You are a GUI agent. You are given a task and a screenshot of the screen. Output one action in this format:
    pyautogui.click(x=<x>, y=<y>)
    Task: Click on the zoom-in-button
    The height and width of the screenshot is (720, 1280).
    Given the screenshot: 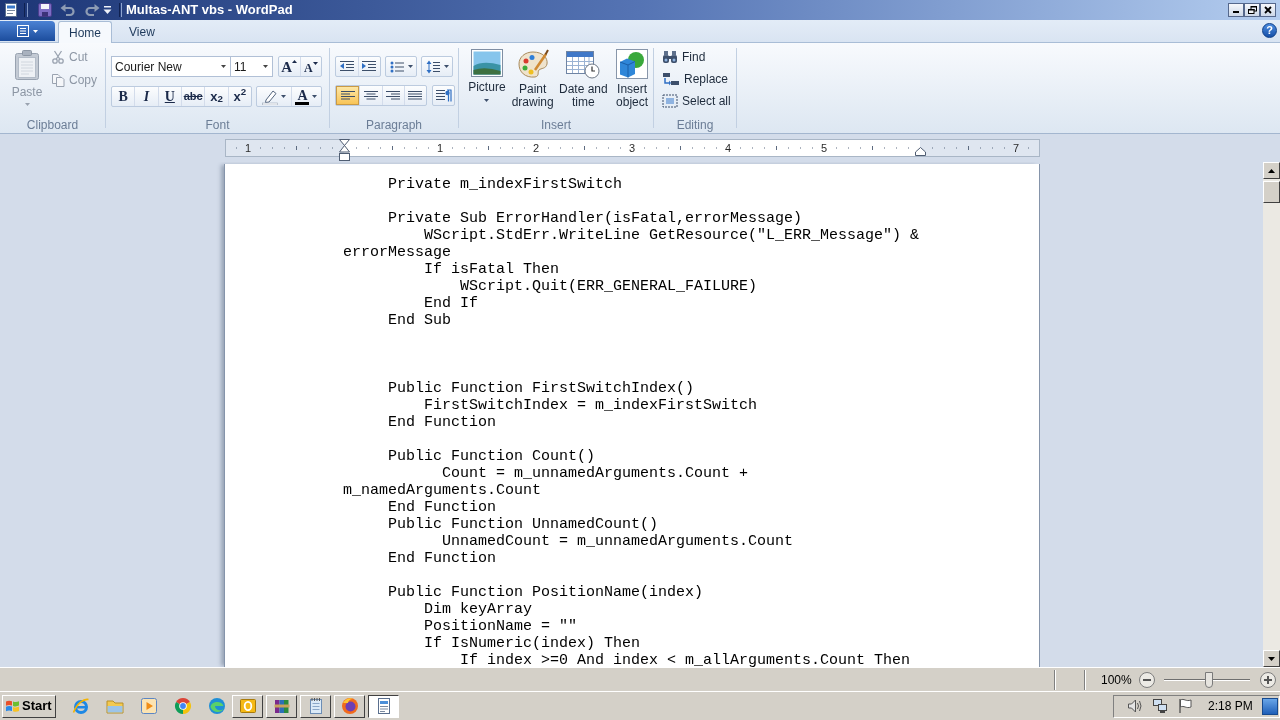 What is the action you would take?
    pyautogui.click(x=1268, y=679)
    